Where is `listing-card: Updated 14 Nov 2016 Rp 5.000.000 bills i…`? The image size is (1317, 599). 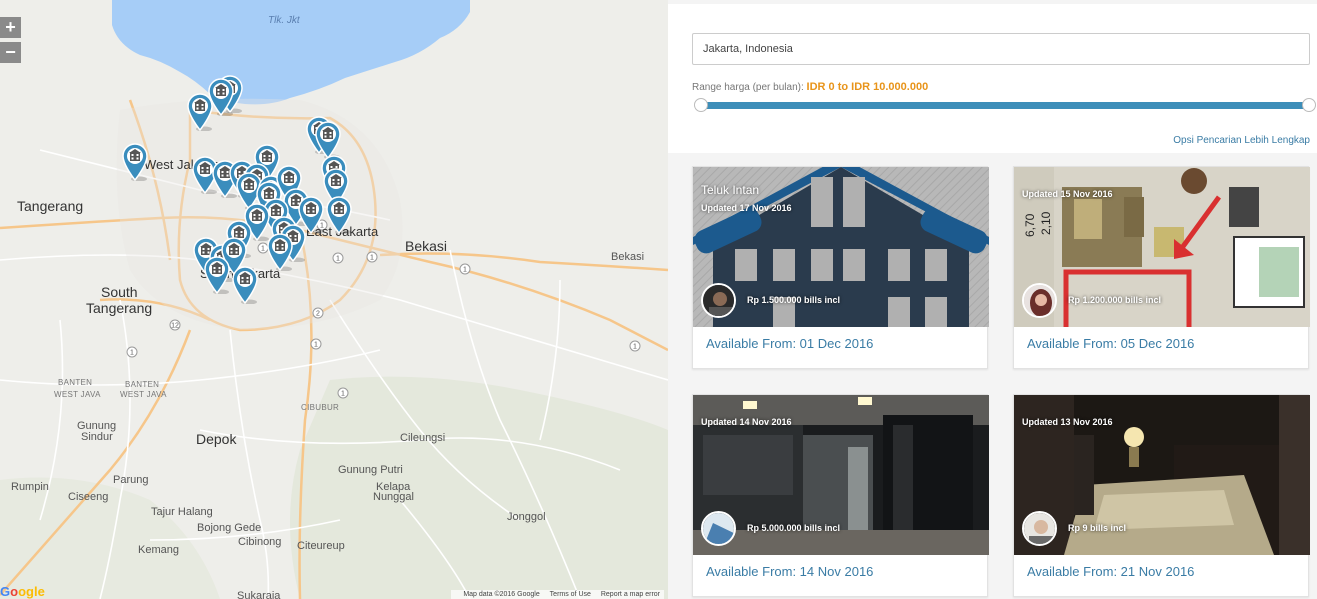 listing-card: Updated 14 Nov 2016 Rp 5.000.000 bills i… is located at coordinates (840, 495).